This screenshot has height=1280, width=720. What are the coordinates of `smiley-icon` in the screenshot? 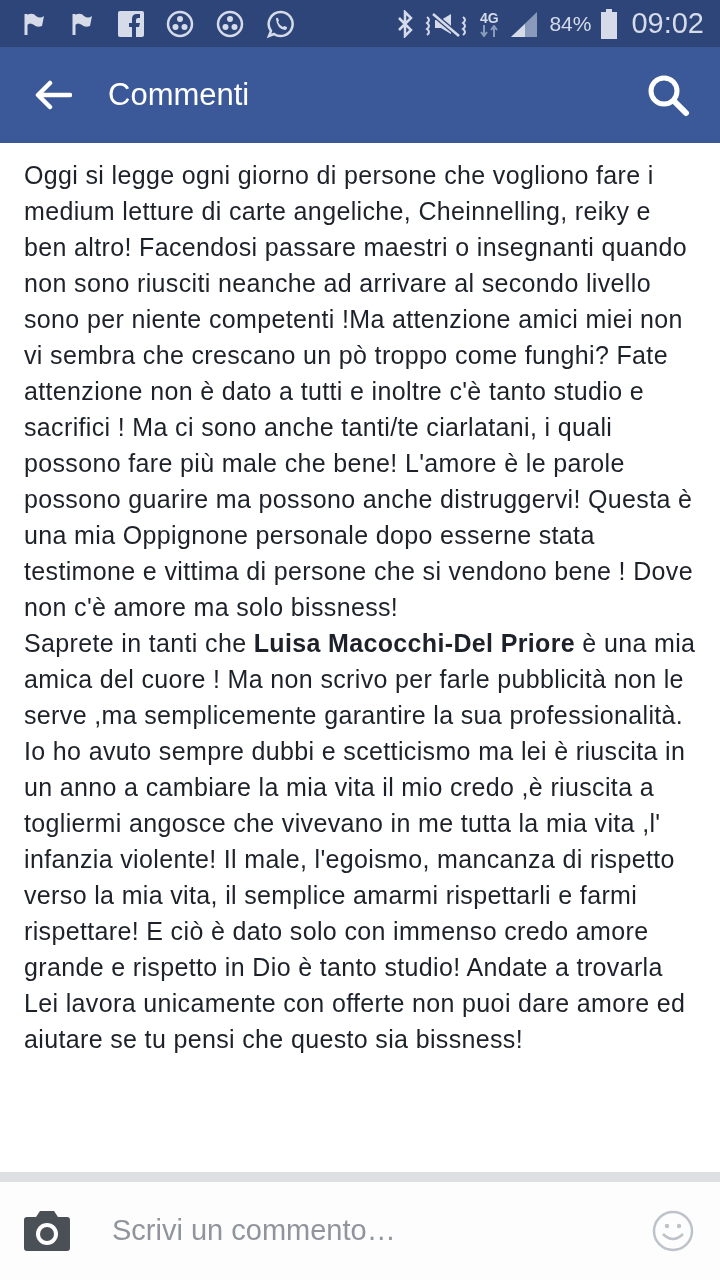 It's located at (673, 1231).